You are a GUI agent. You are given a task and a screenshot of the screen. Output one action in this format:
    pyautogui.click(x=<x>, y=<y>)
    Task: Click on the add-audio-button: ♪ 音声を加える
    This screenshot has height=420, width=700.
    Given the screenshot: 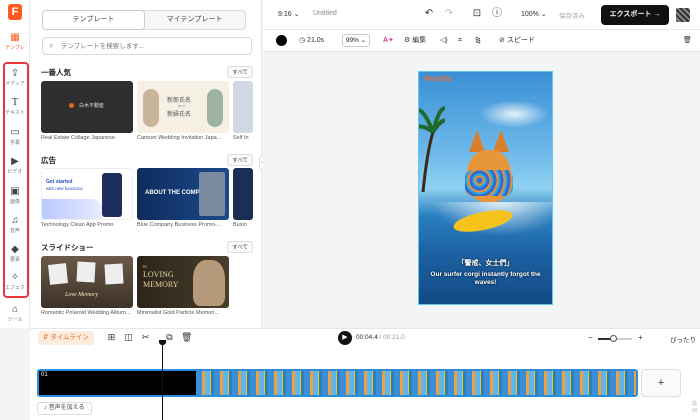 What is the action you would take?
    pyautogui.click(x=64, y=408)
    